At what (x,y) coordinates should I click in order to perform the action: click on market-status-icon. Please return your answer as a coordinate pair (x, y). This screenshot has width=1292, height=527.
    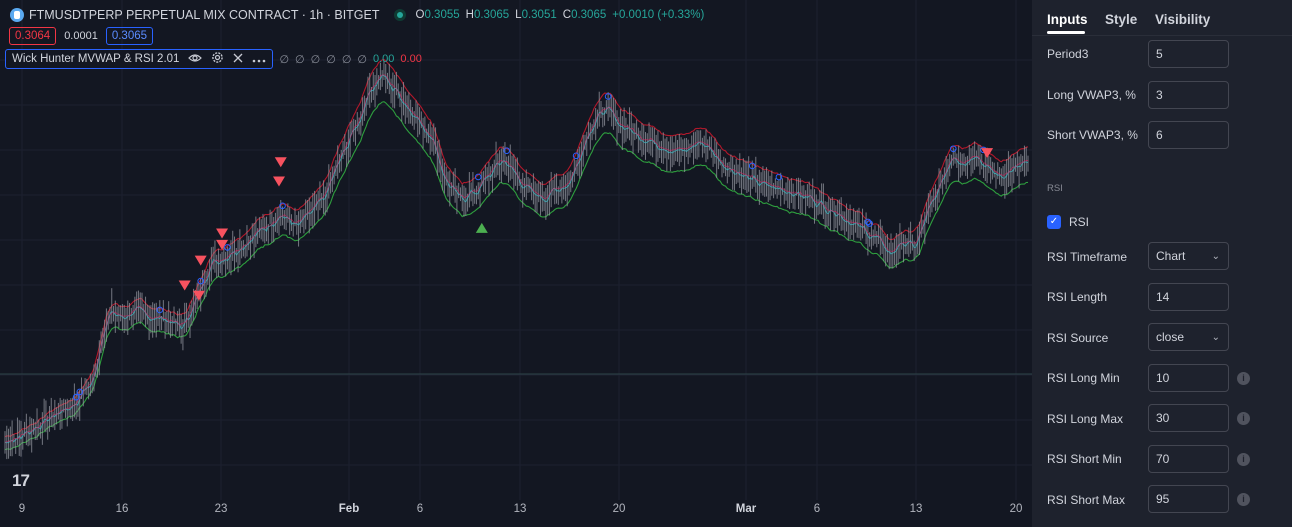
    Looking at the image, I should click on (399, 15).